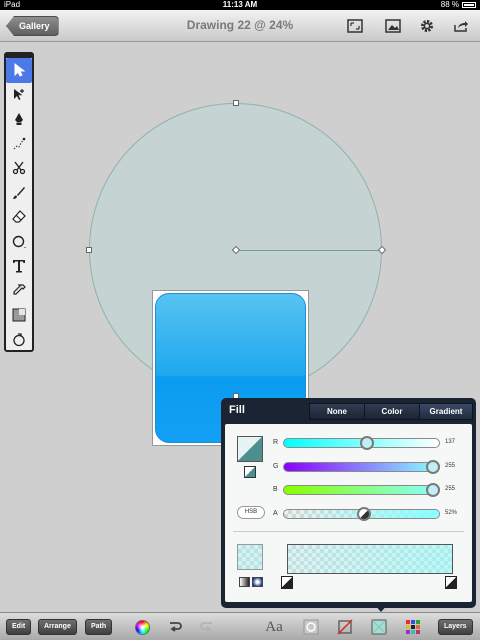 Image resolution: width=480 pixels, height=640 pixels. What do you see at coordinates (142, 627) in the screenshot?
I see `color-wheel-icon` at bounding box center [142, 627].